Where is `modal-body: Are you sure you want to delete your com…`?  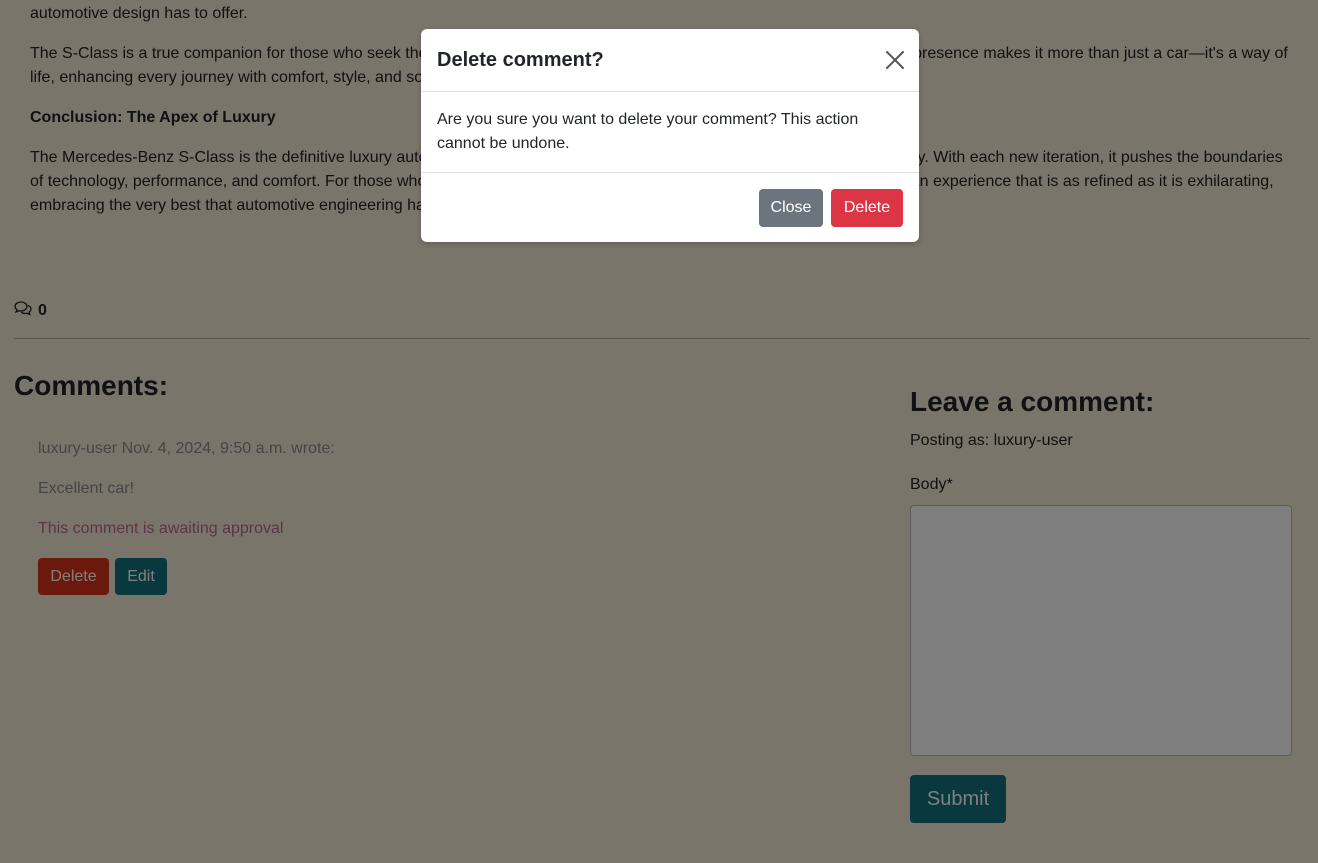
modal-body: Are you sure you want to delete your com… is located at coordinates (648, 131).